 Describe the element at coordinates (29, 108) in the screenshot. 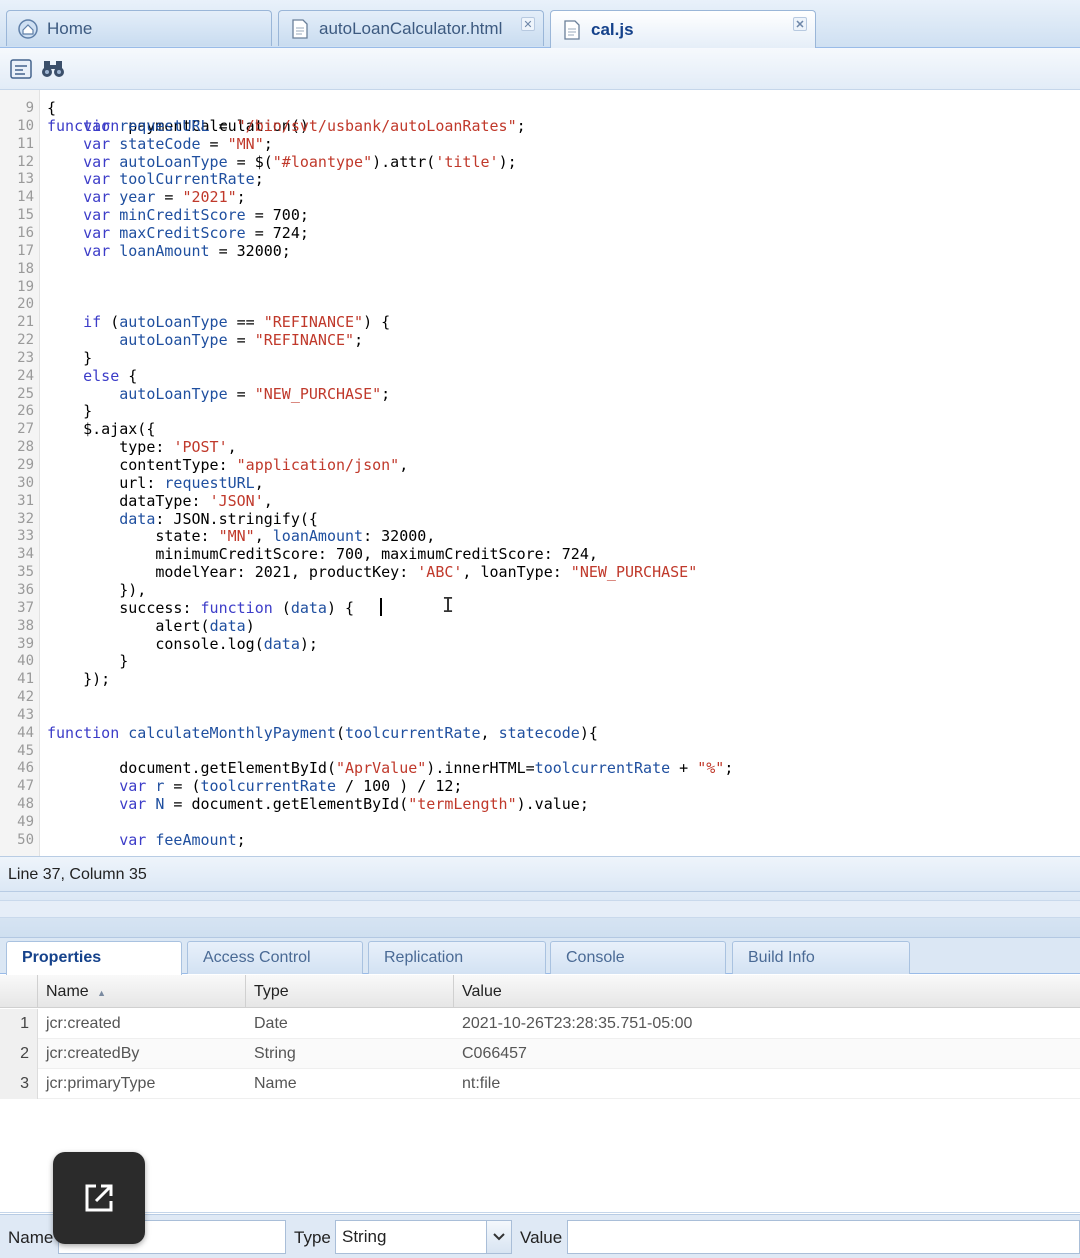

I see `line-number: 9` at that location.